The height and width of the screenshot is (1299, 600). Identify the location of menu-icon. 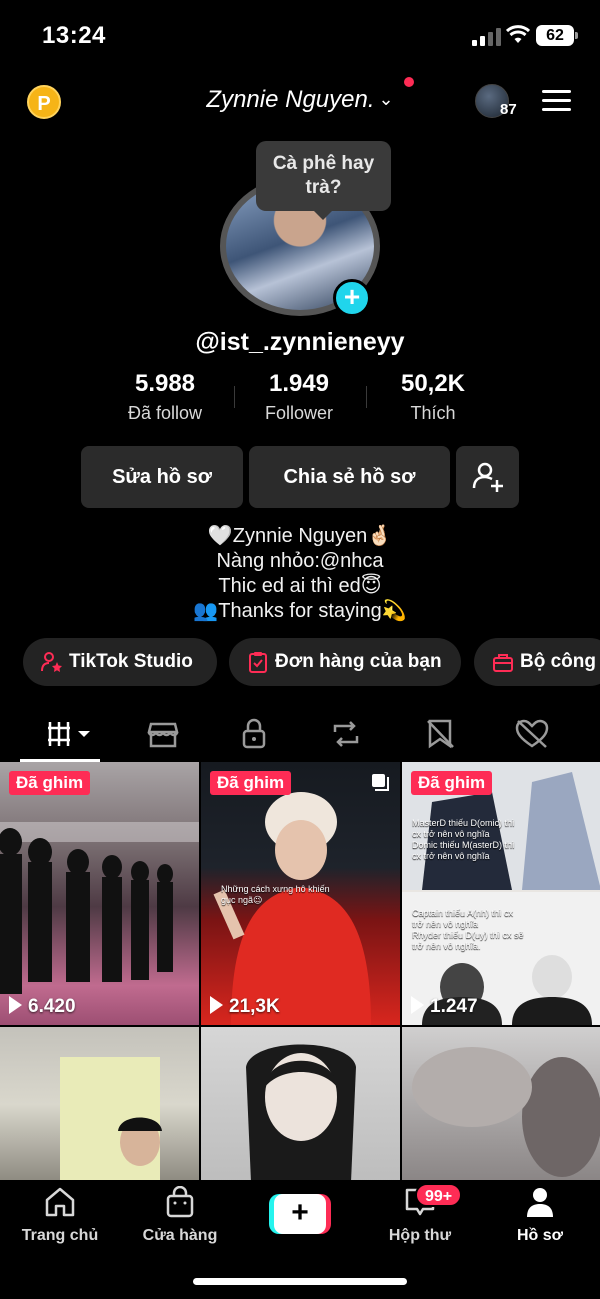
(556, 101).